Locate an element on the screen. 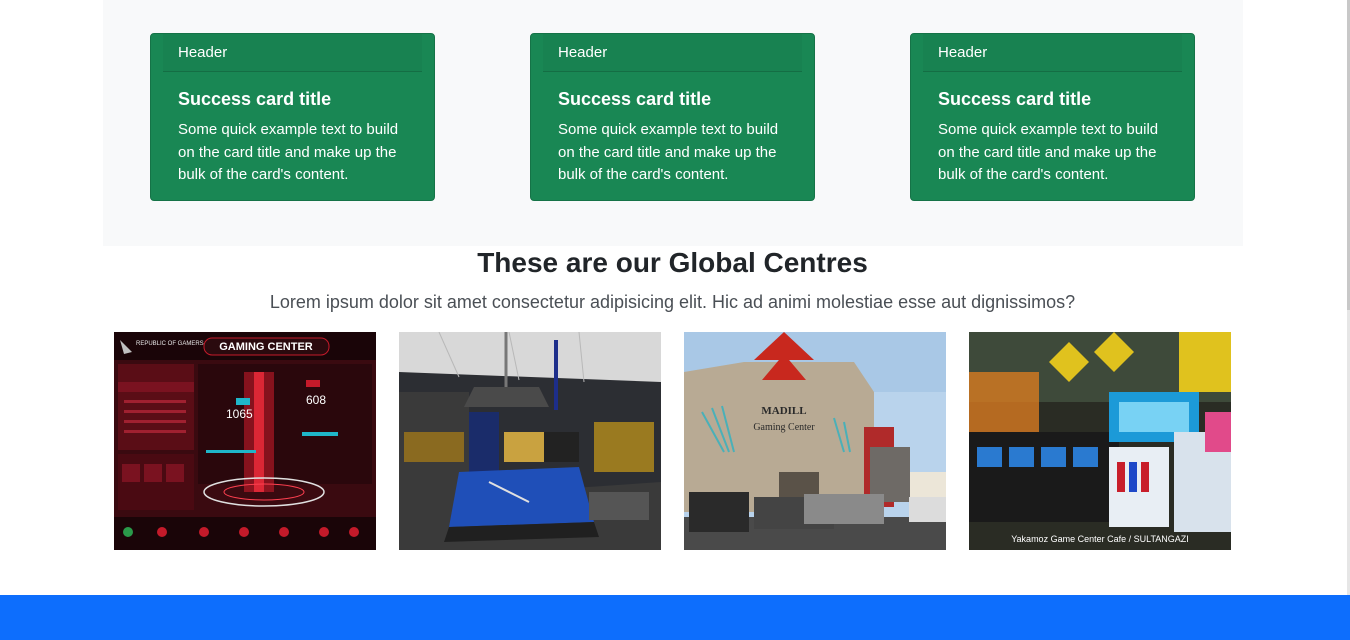  centre-image-billiard is located at coordinates (530, 441).